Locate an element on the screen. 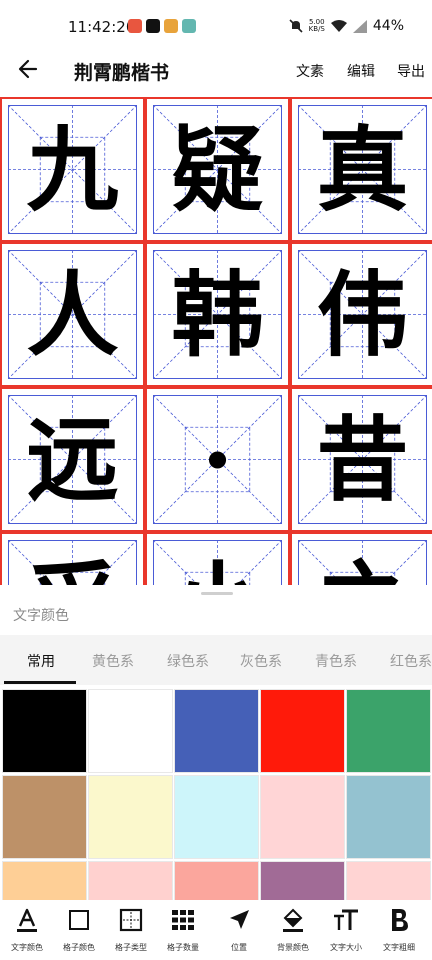 Image resolution: width=432 pixels, height=960 pixels. grid-cell: 远 is located at coordinates (72, 459).